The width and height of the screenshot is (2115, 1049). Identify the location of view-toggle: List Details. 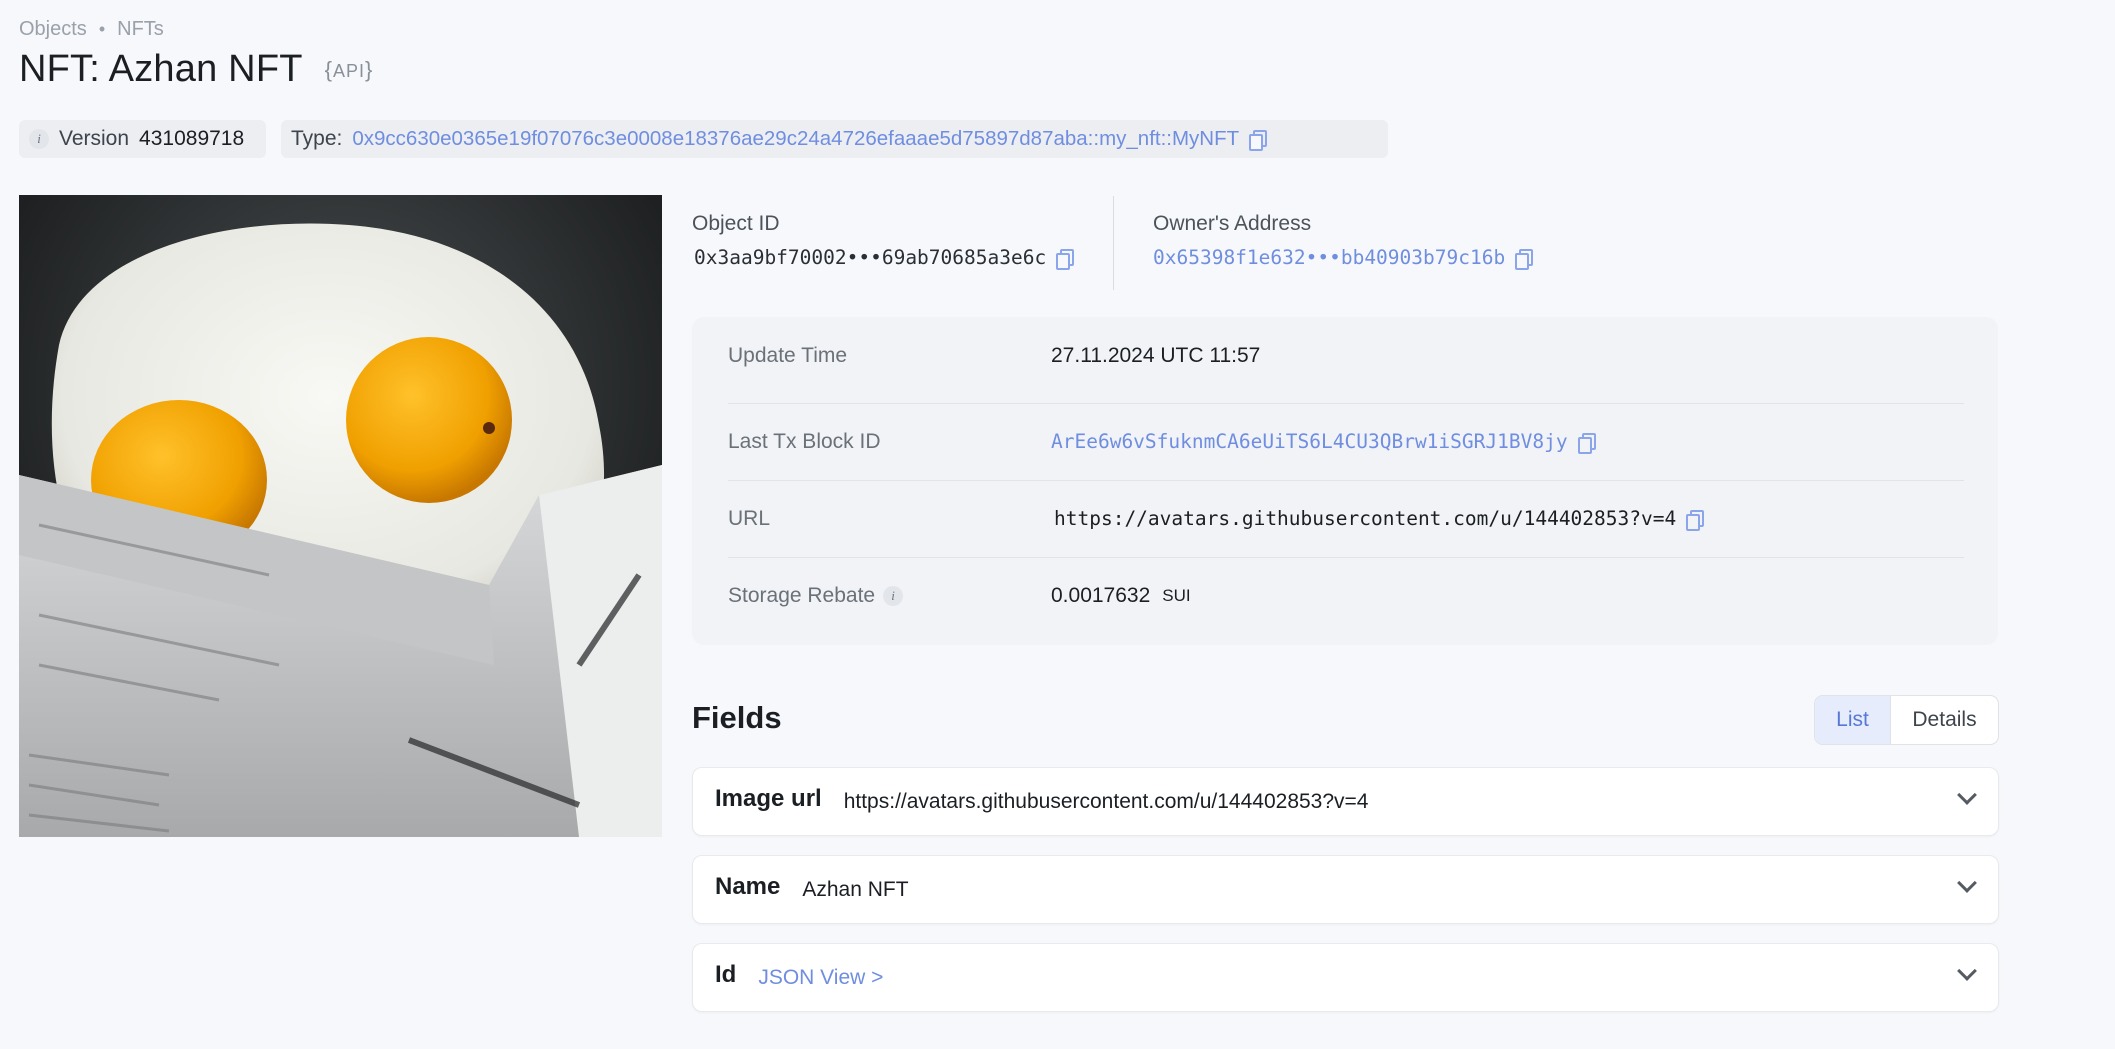
(1906, 720).